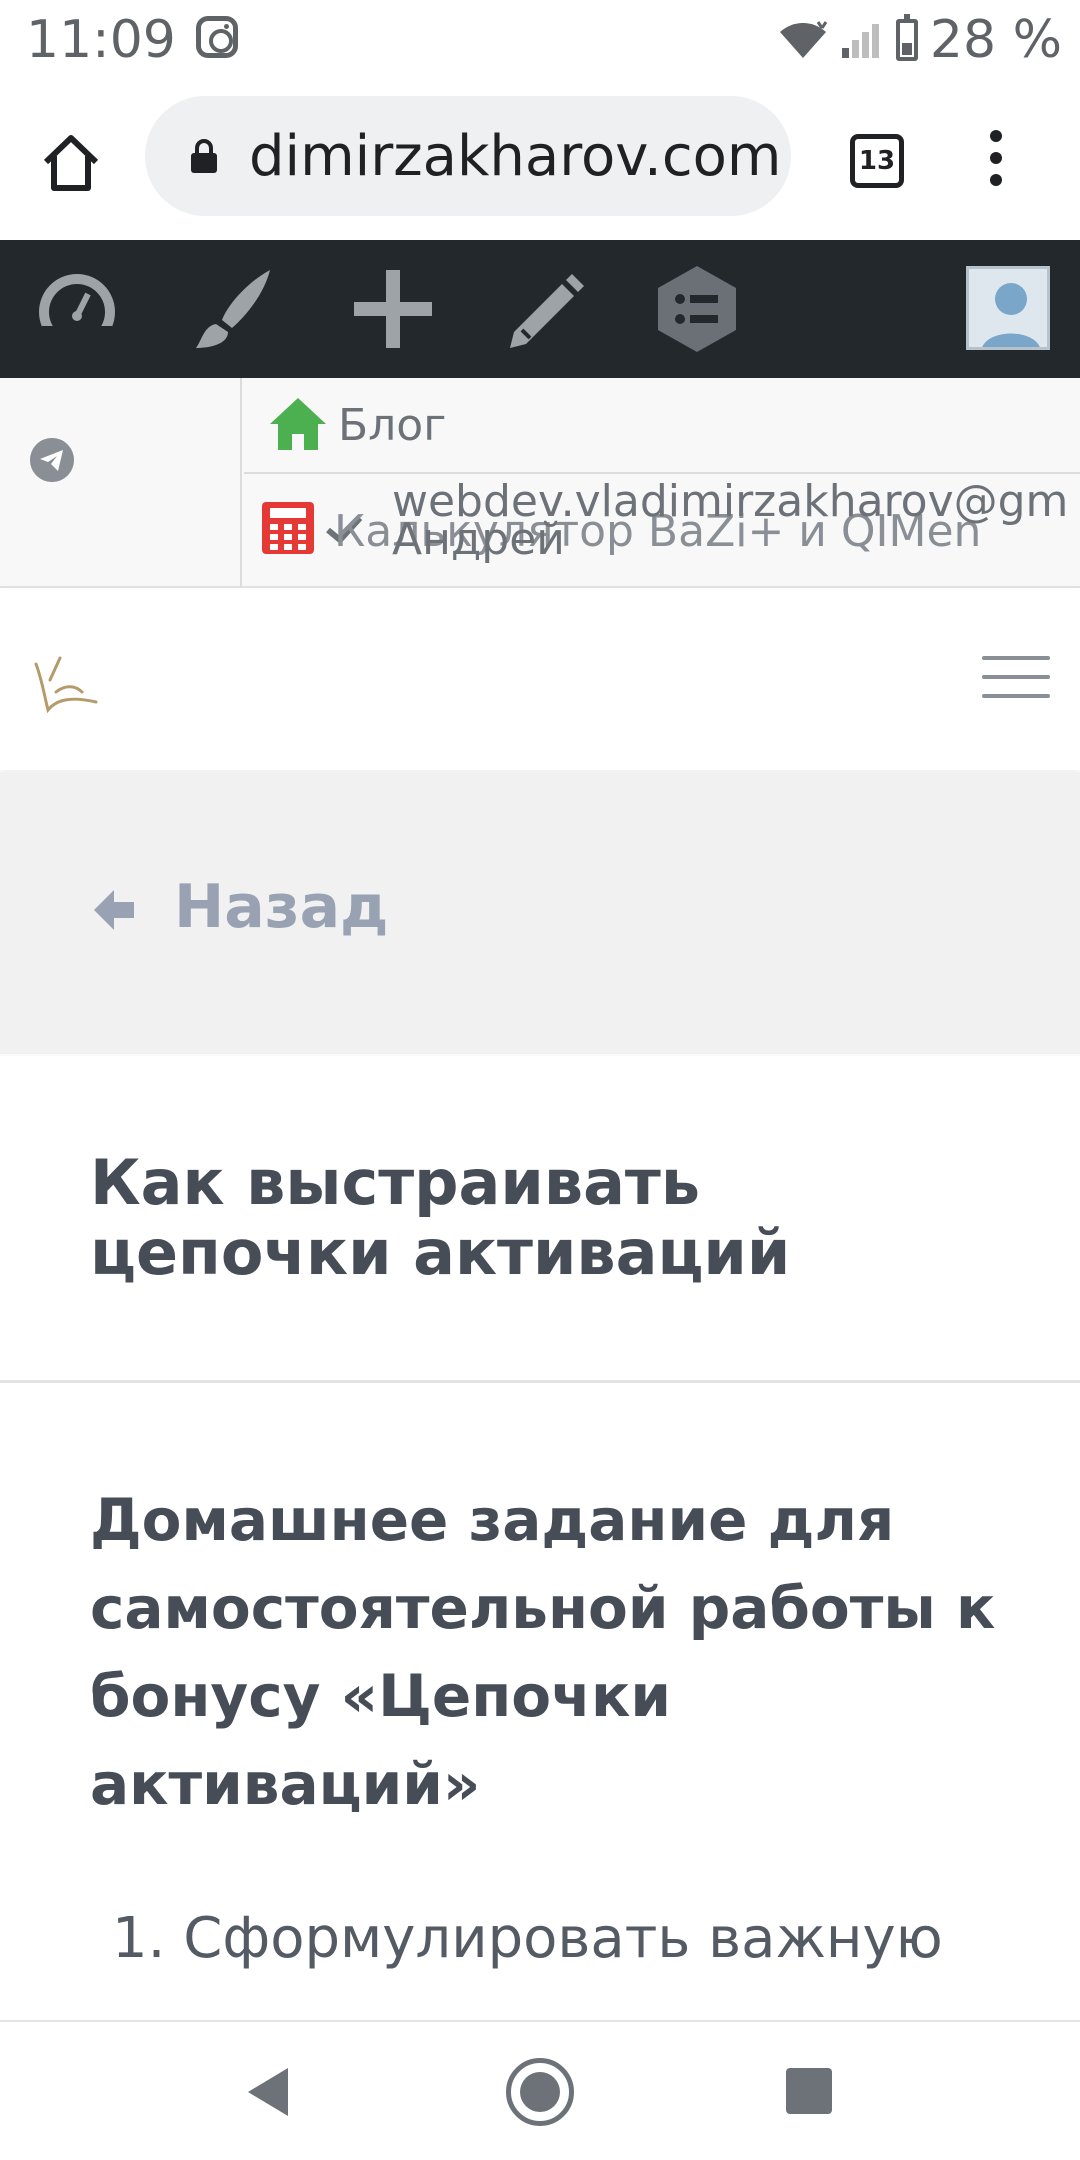 The height and width of the screenshot is (2160, 1080). What do you see at coordinates (515, 156) in the screenshot?
I see `url-text: dimirzakharov.com` at bounding box center [515, 156].